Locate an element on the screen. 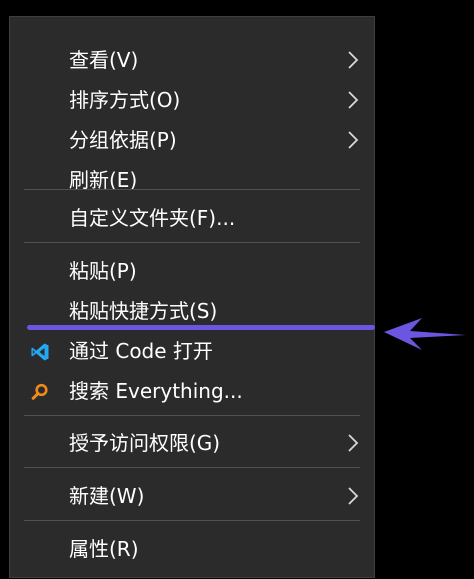  menu-item-label: 属性(R) is located at coordinates (104, 549).